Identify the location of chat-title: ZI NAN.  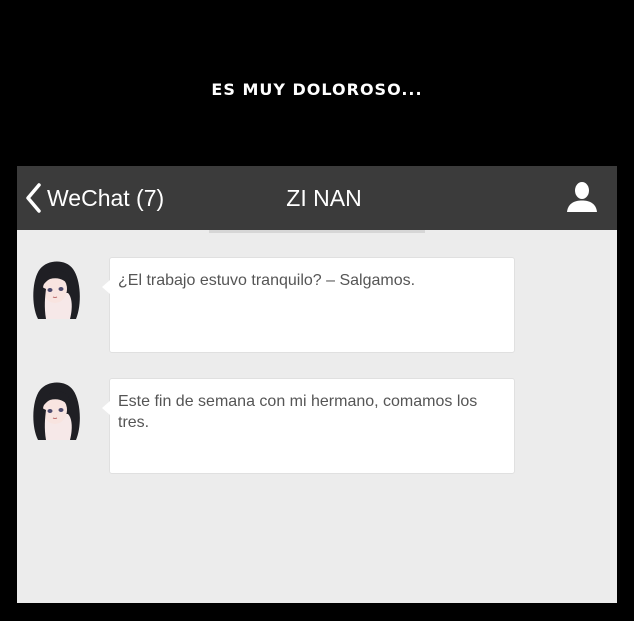
(324, 198).